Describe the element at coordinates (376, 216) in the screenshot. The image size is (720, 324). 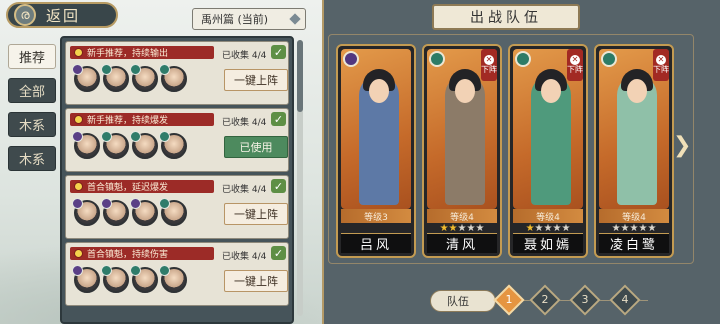
I see `hero-level: 等级3` at that location.